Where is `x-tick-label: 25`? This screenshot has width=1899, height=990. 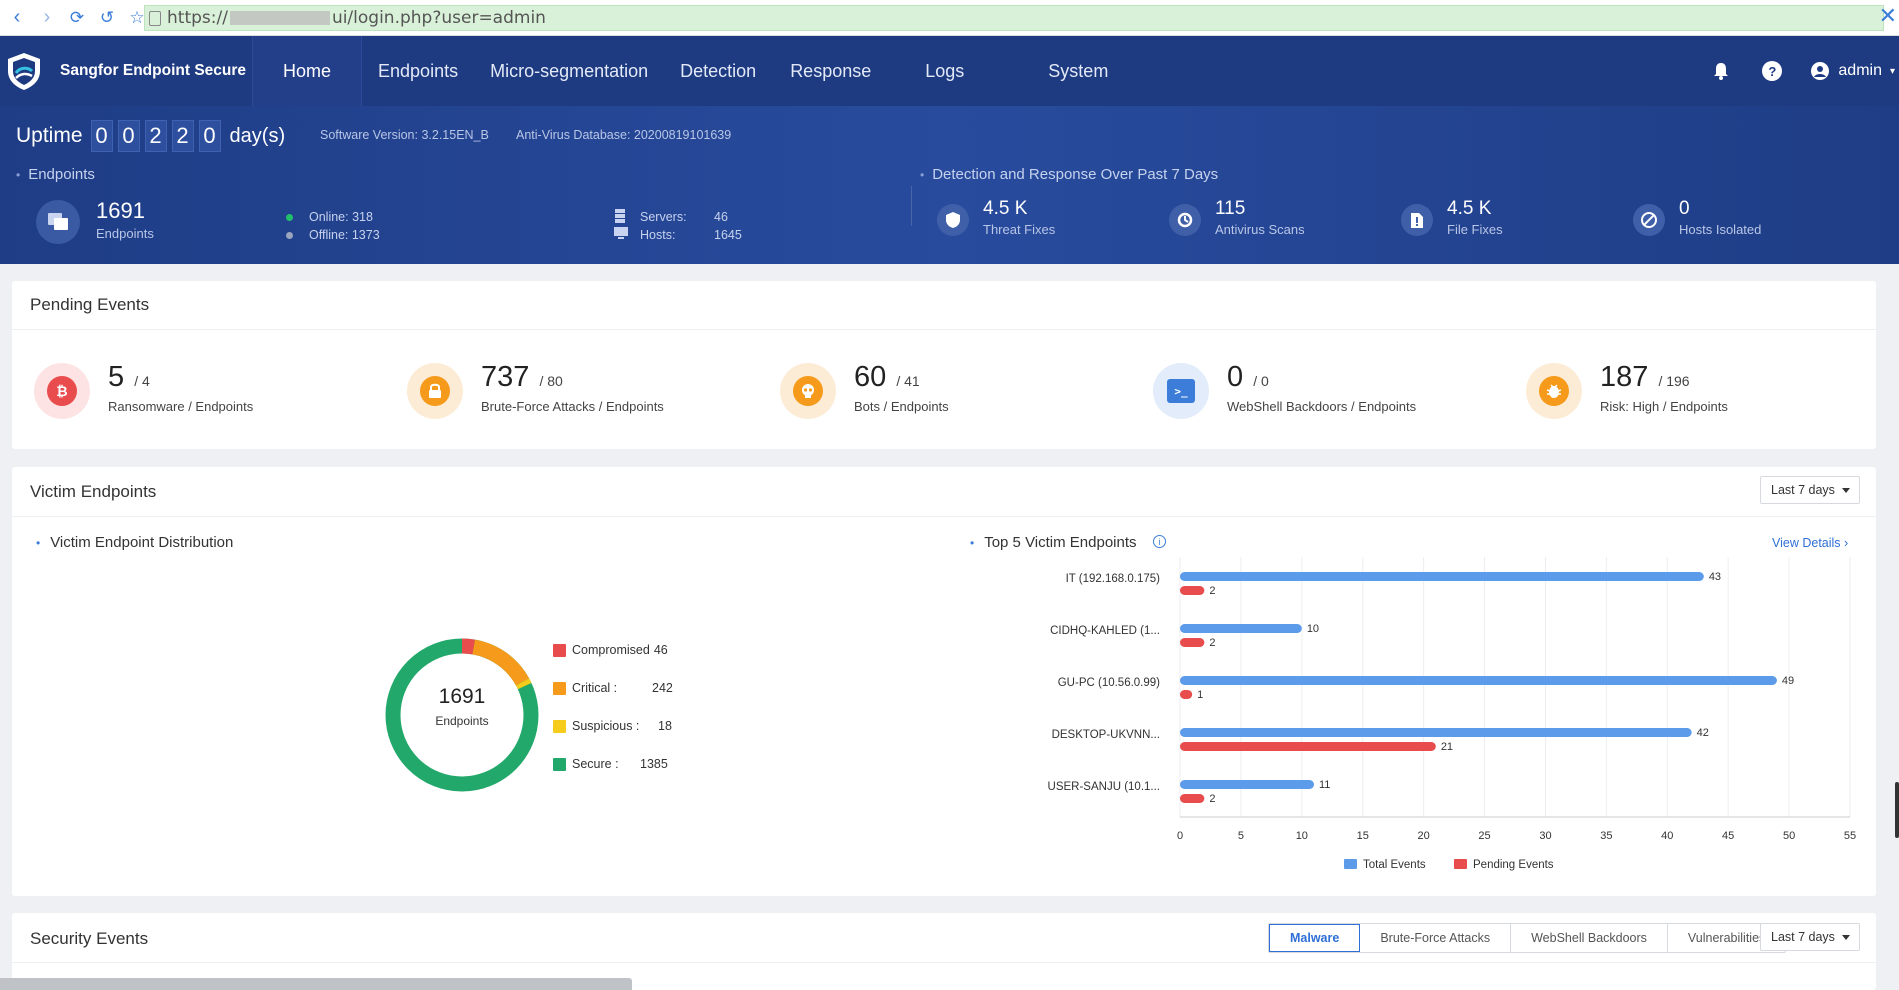
x-tick-label: 25 is located at coordinates (1484, 836).